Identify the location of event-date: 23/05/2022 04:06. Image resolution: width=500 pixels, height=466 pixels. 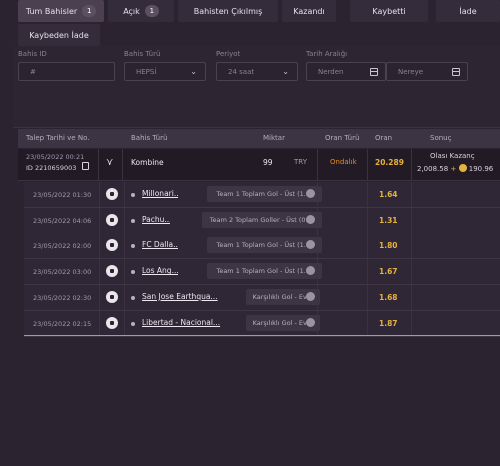
(62, 220).